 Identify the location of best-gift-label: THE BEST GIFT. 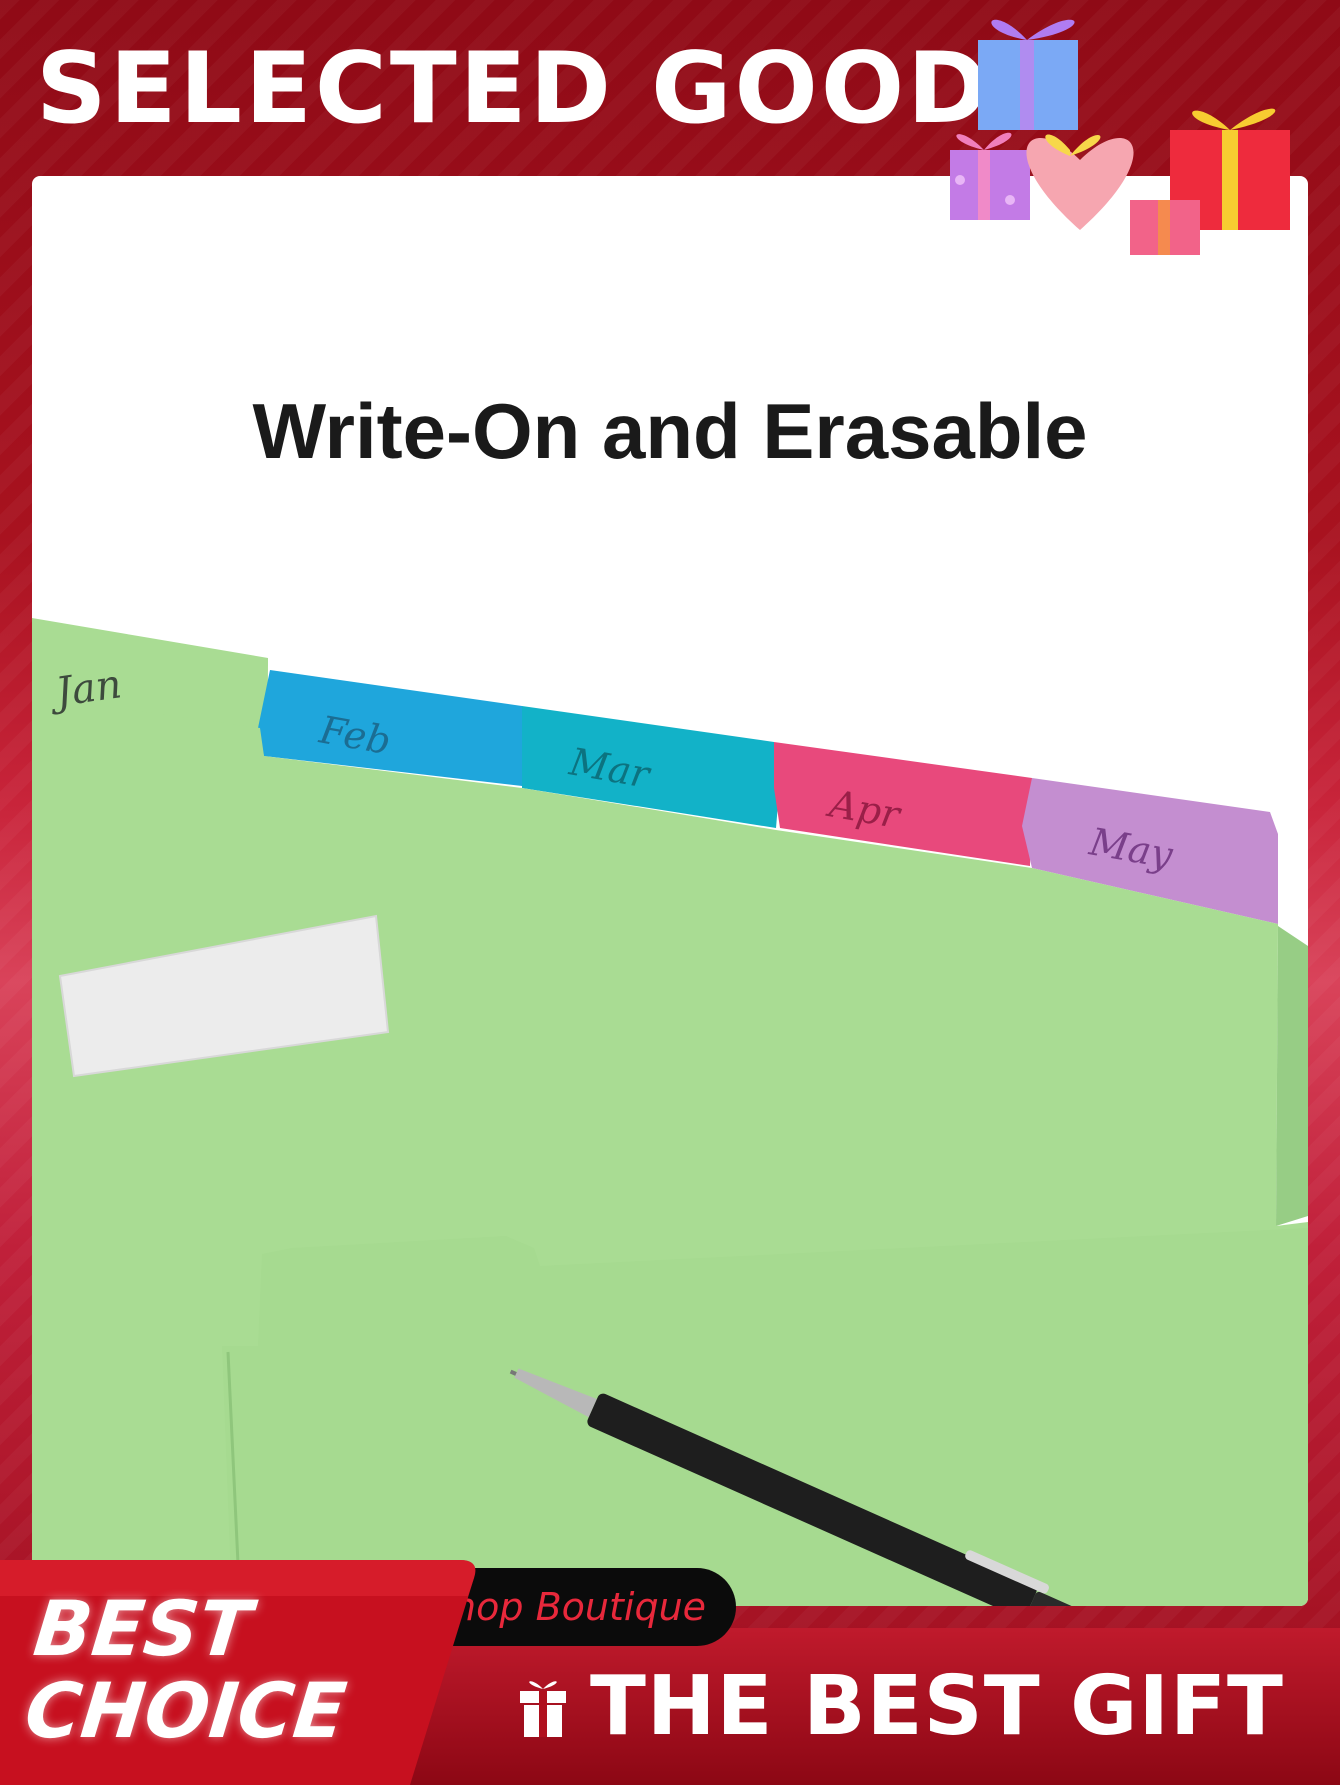
(937, 1706).